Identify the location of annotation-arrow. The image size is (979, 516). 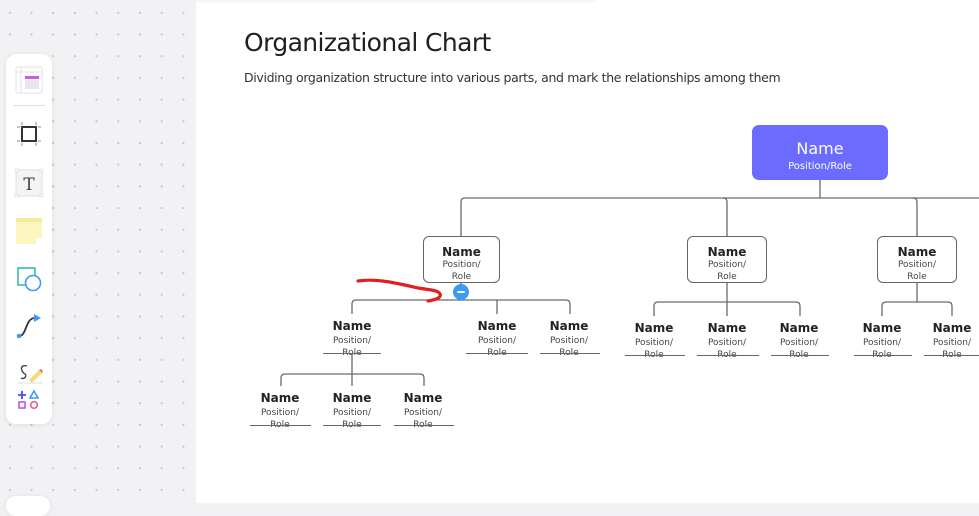
(399, 290).